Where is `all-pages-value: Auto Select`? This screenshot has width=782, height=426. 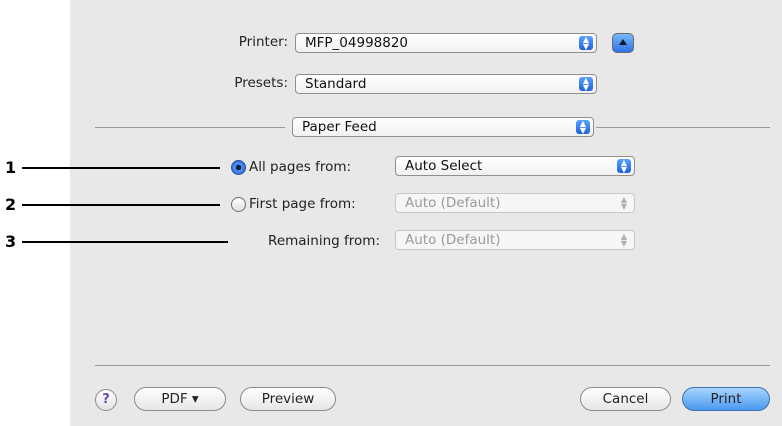 all-pages-value: Auto Select is located at coordinates (444, 166).